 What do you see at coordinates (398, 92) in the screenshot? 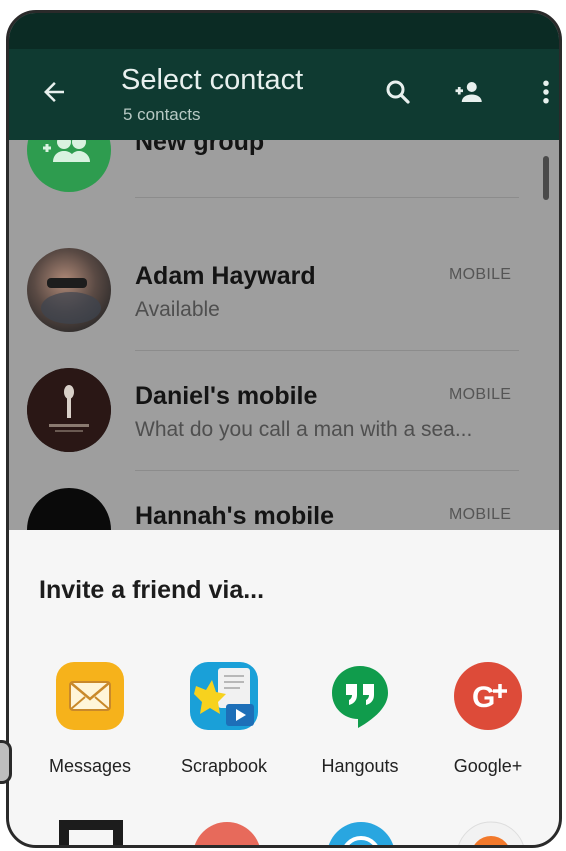
I see `search-icon` at bounding box center [398, 92].